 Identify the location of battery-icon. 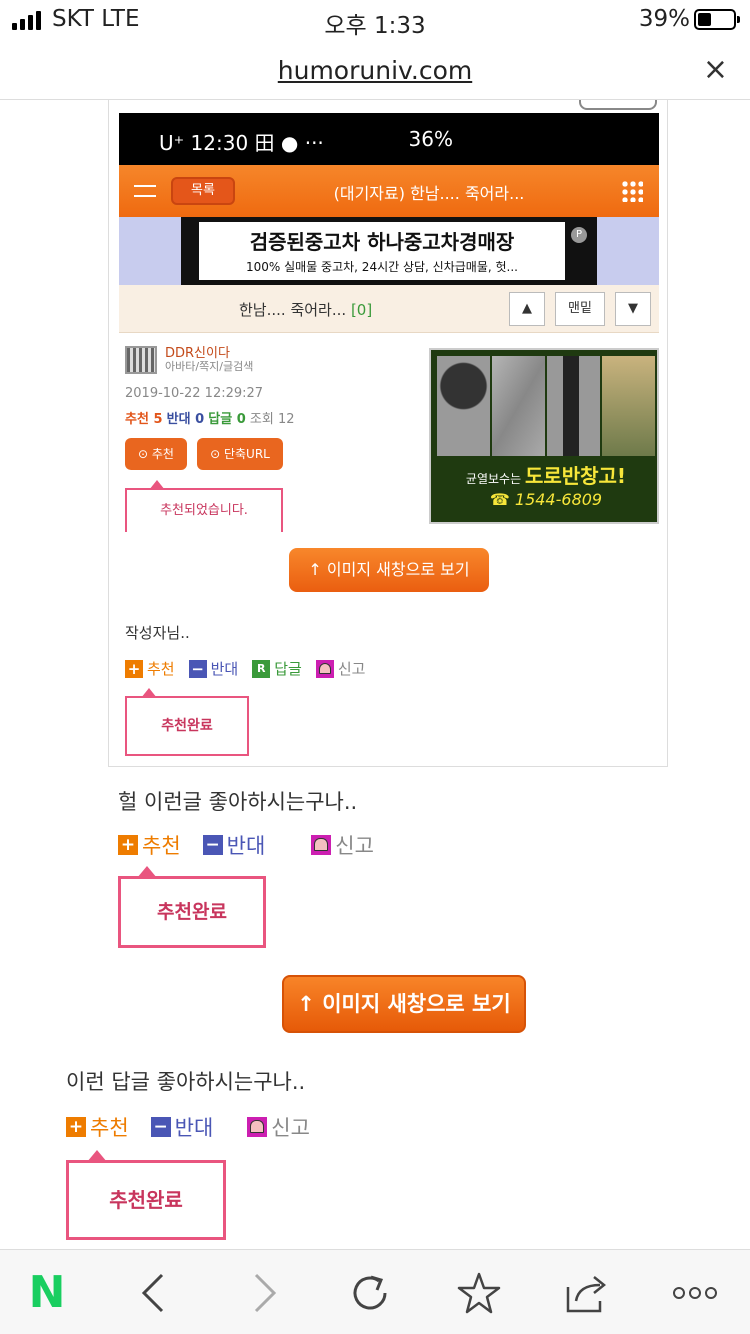
(717, 19).